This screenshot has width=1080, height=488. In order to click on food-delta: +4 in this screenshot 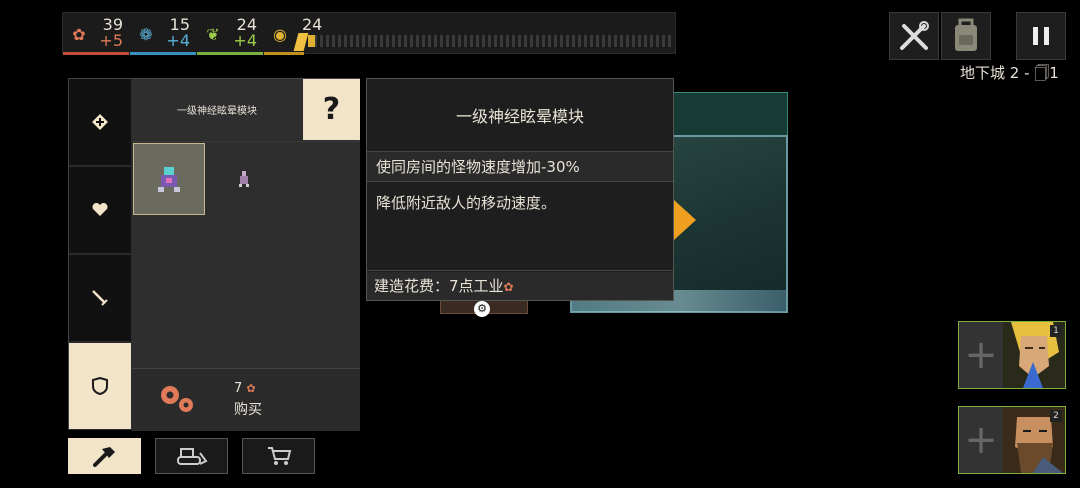, I will do `click(245, 40)`.